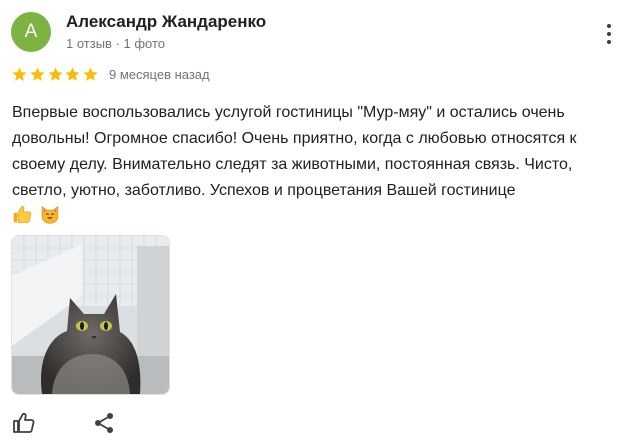 Image resolution: width=637 pixels, height=448 pixels. Describe the element at coordinates (50, 219) in the screenshot. I see `smiling-cat-emoji` at that location.